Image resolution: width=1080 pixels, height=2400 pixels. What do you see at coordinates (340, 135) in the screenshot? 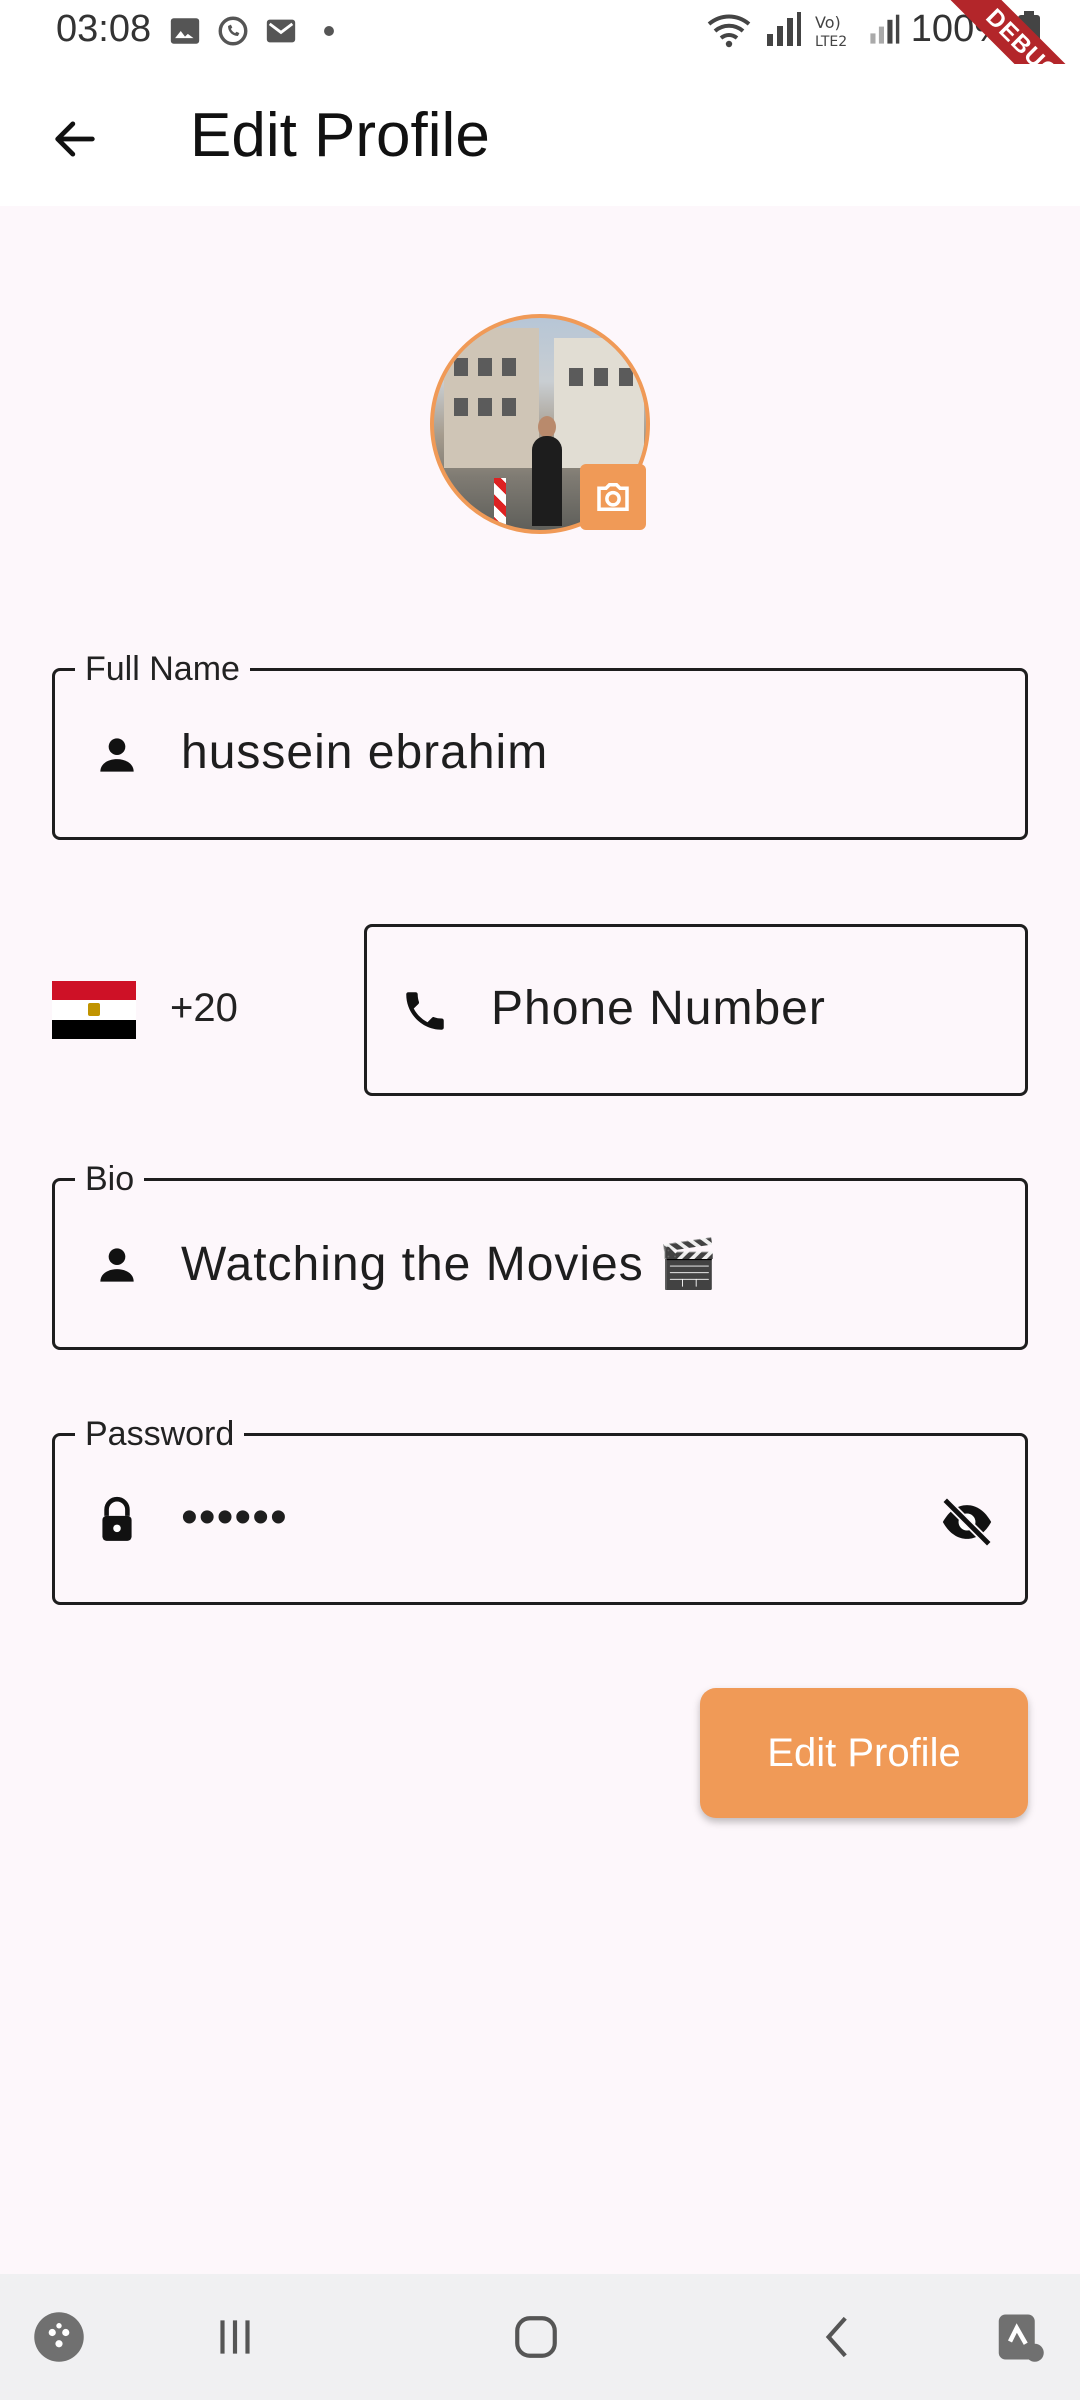
I see `page-title: Edit Profile` at bounding box center [340, 135].